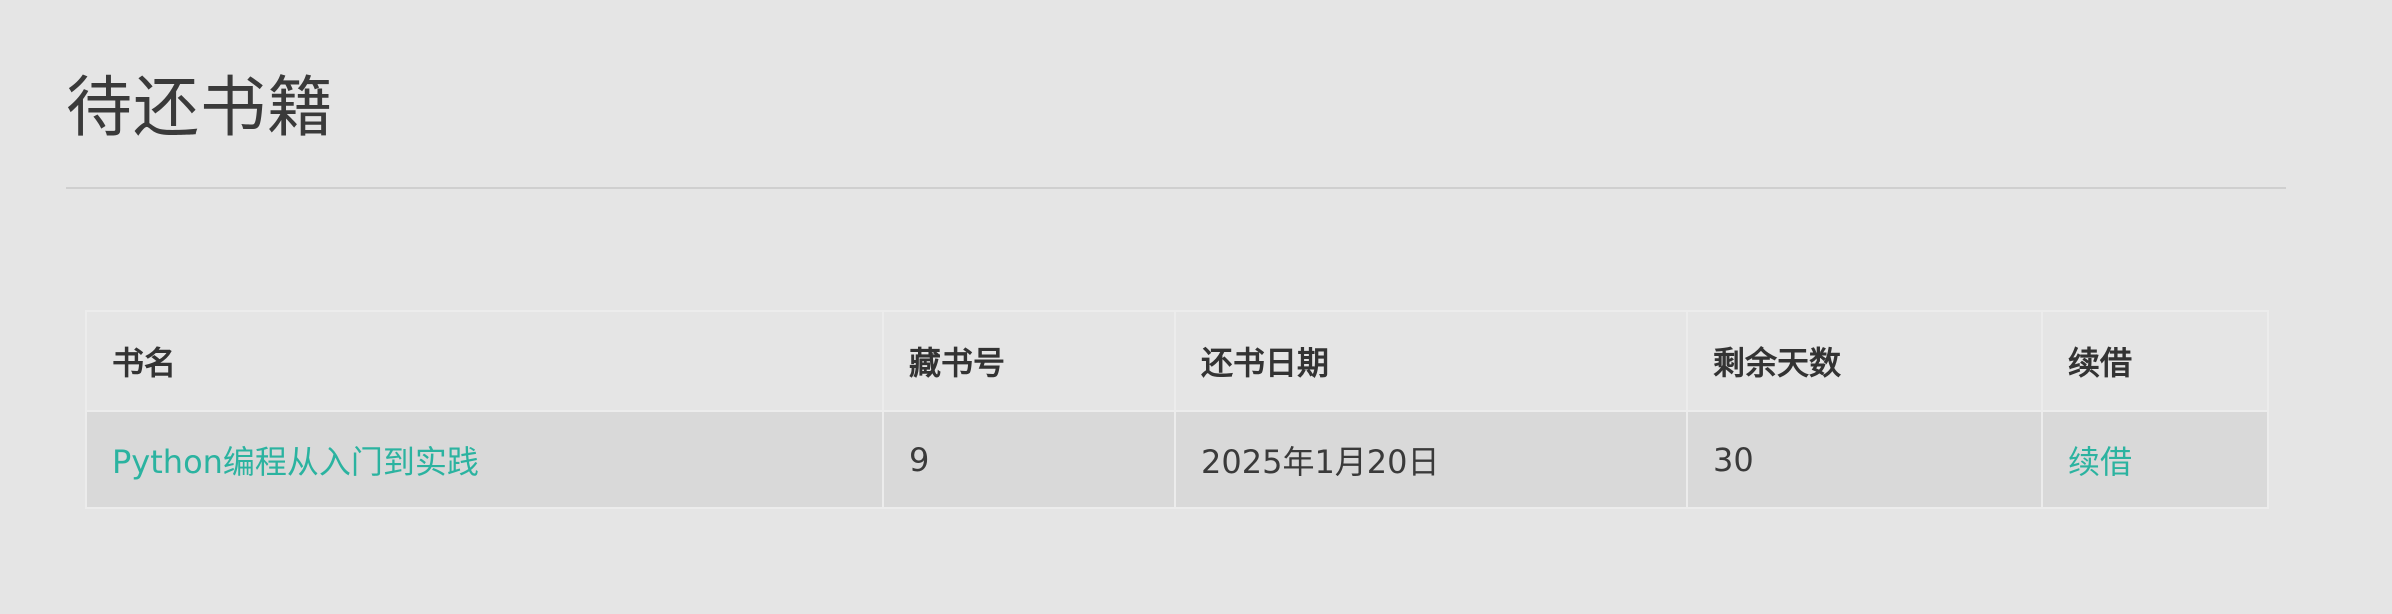  Describe the element at coordinates (295, 462) in the screenshot. I see `book-title-link: Python编程从入门到实践` at that location.